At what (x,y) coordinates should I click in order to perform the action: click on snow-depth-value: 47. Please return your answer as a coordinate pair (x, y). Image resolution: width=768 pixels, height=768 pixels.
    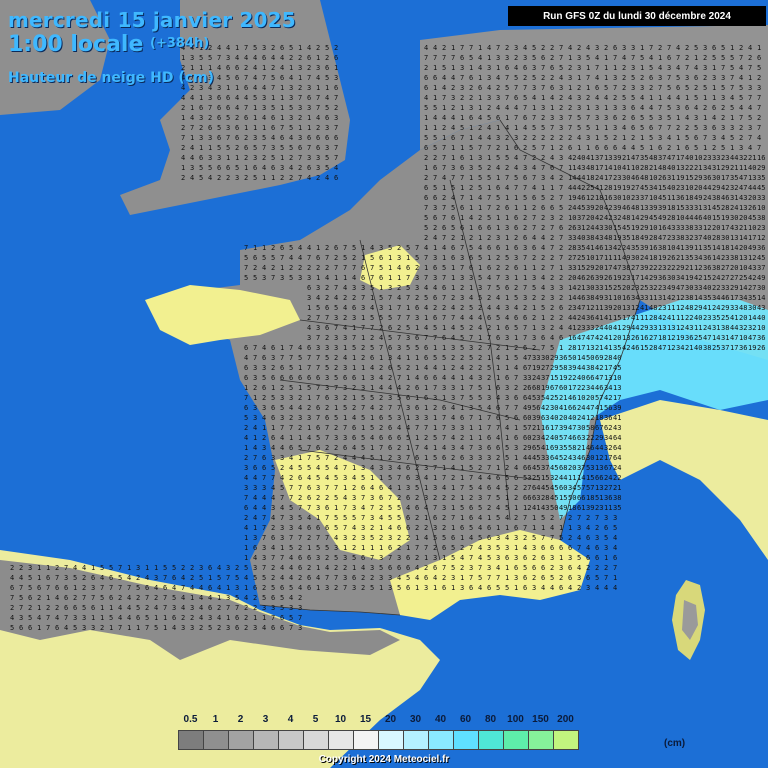
    Looking at the image, I should click on (581, 338).